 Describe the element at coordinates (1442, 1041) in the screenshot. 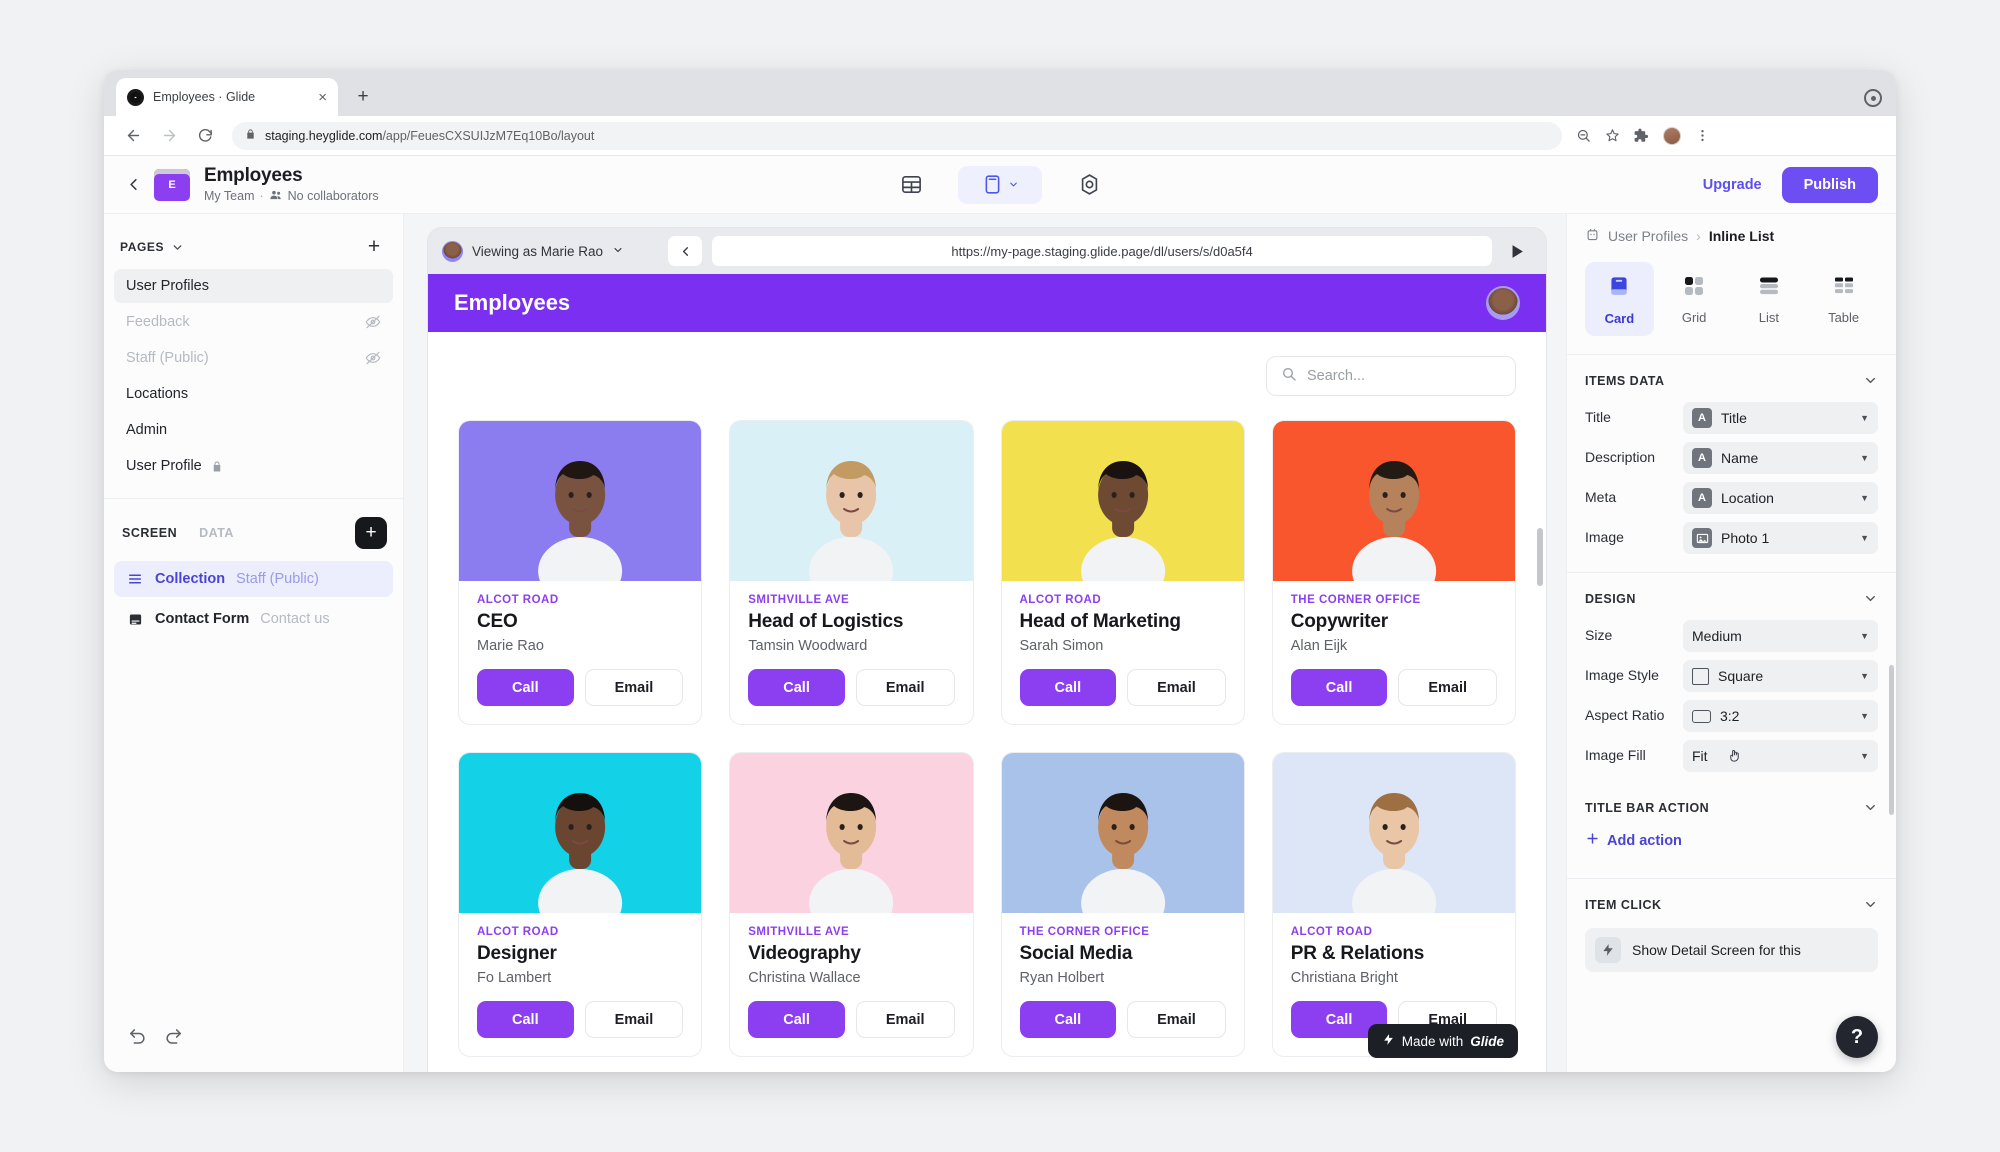

I see `made-with-glide-badge: Made with Glide` at that location.